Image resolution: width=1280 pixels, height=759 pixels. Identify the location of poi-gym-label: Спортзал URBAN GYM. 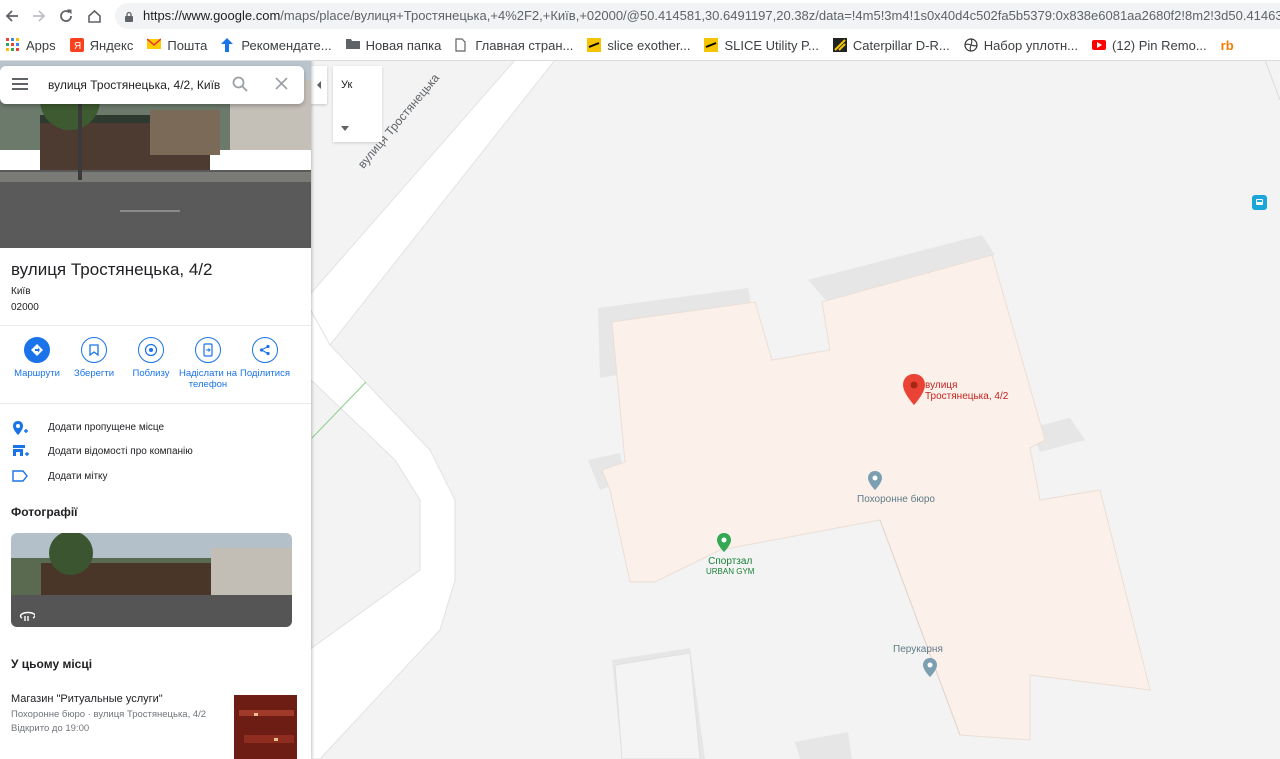
(730, 566).